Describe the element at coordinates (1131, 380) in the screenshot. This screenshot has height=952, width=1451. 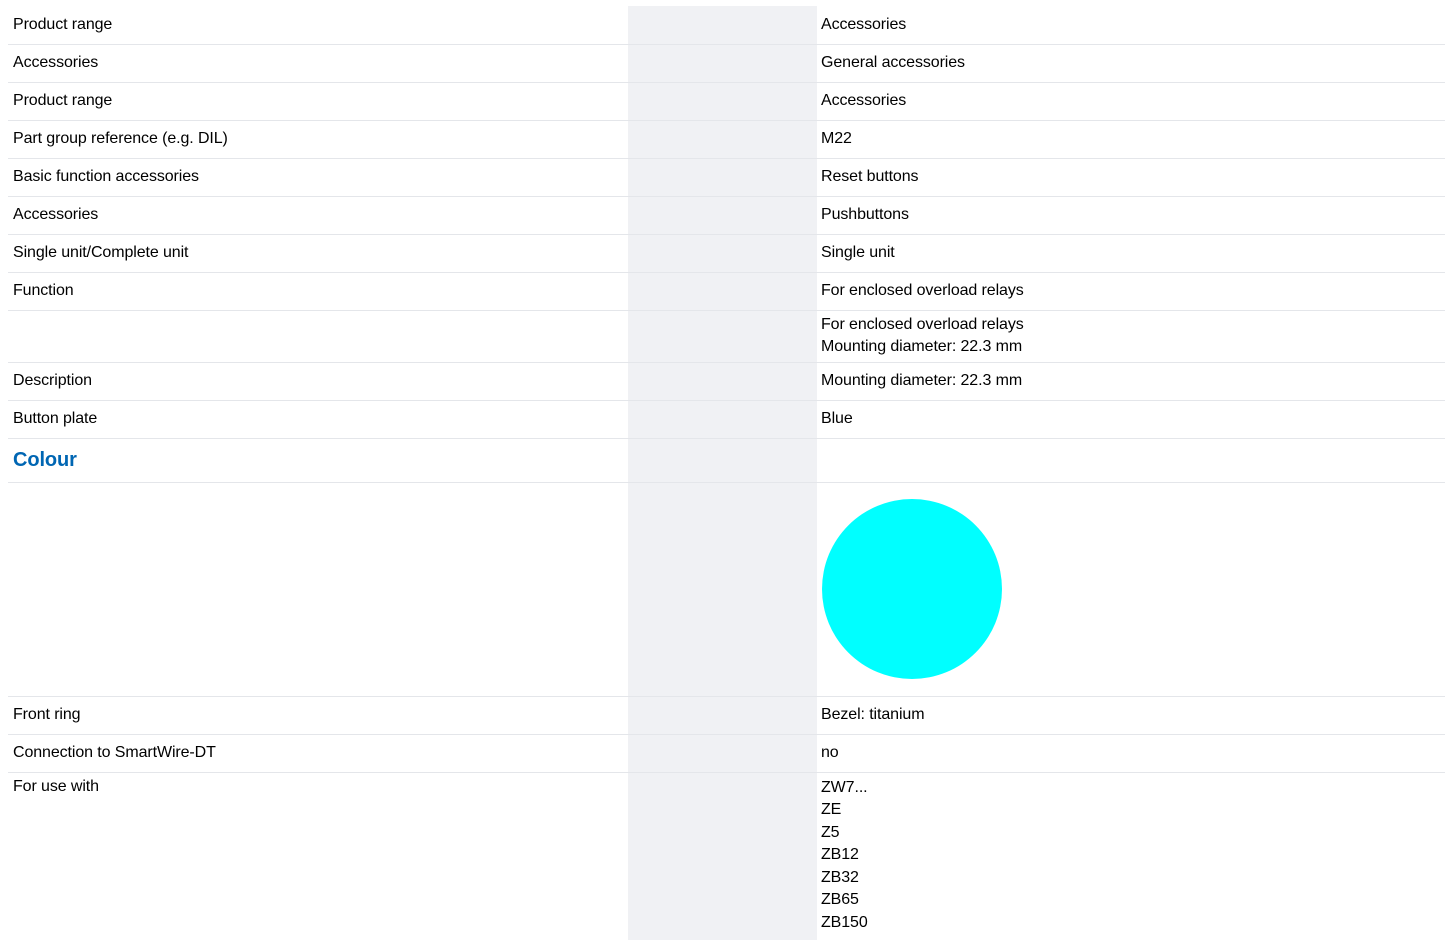
I see `row-value: Mounting diameter: 22.3 mm` at that location.